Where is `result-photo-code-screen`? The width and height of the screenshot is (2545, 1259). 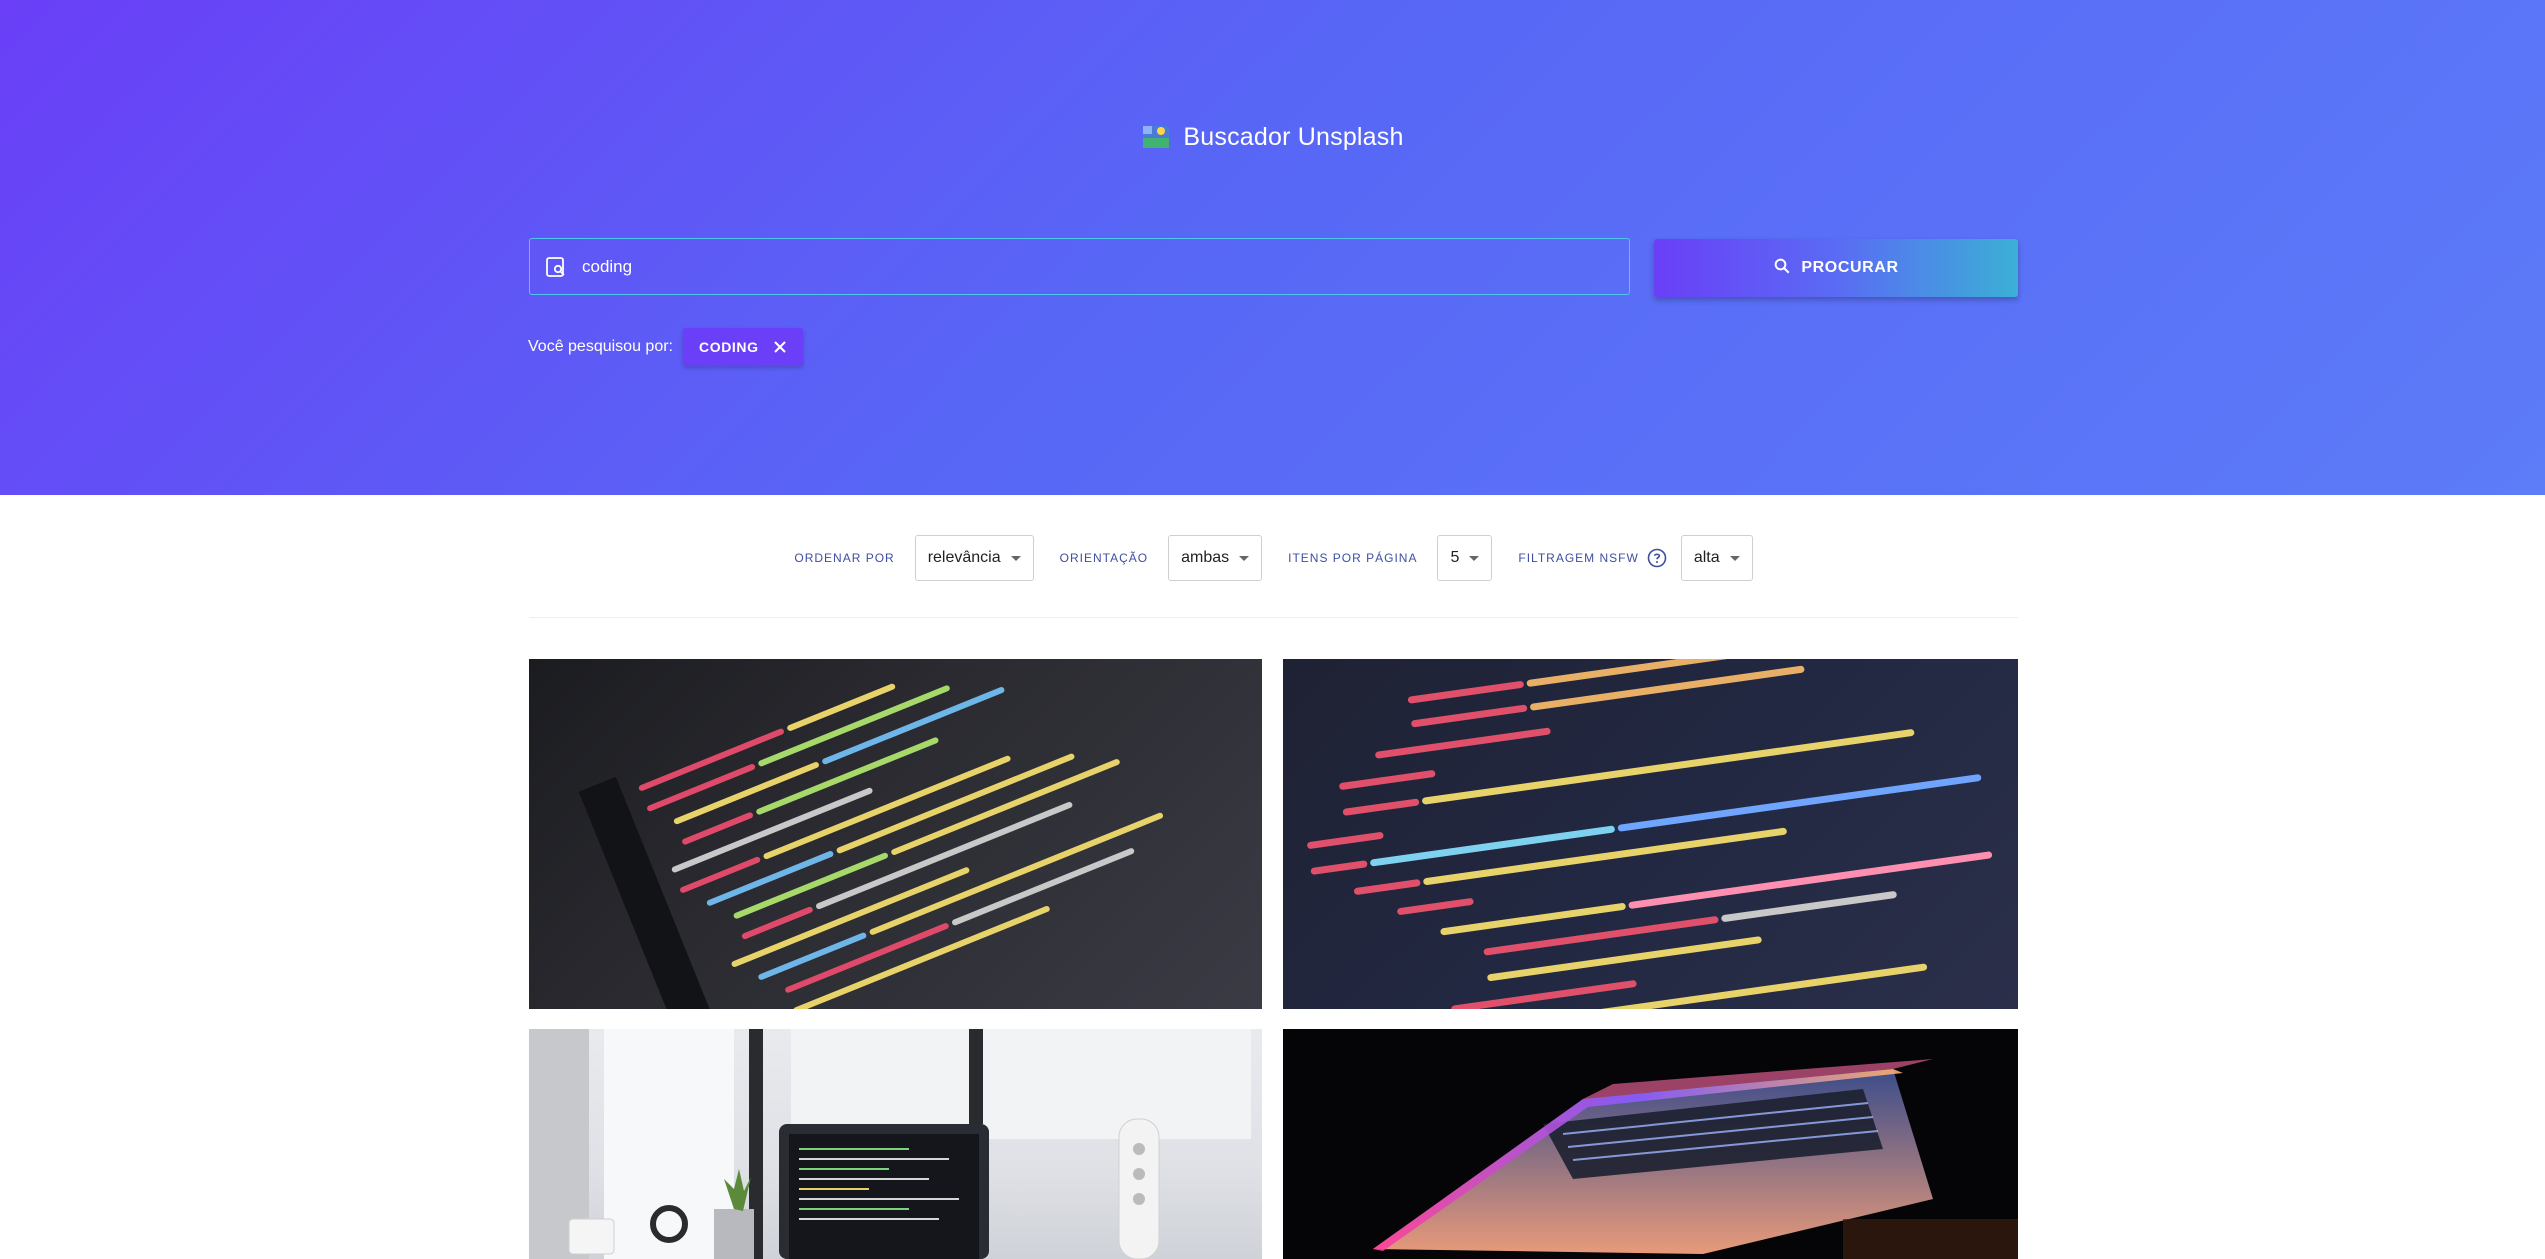 result-photo-code-screen is located at coordinates (895, 834).